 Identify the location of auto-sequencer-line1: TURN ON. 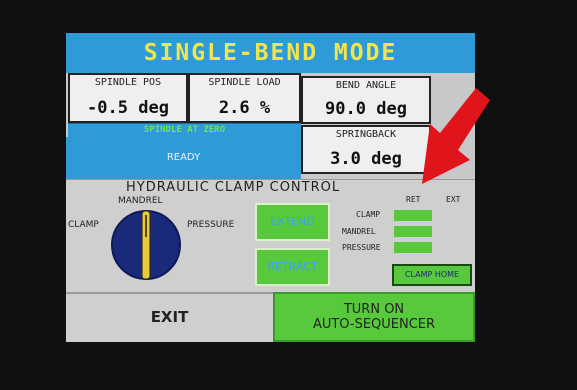
(374, 309).